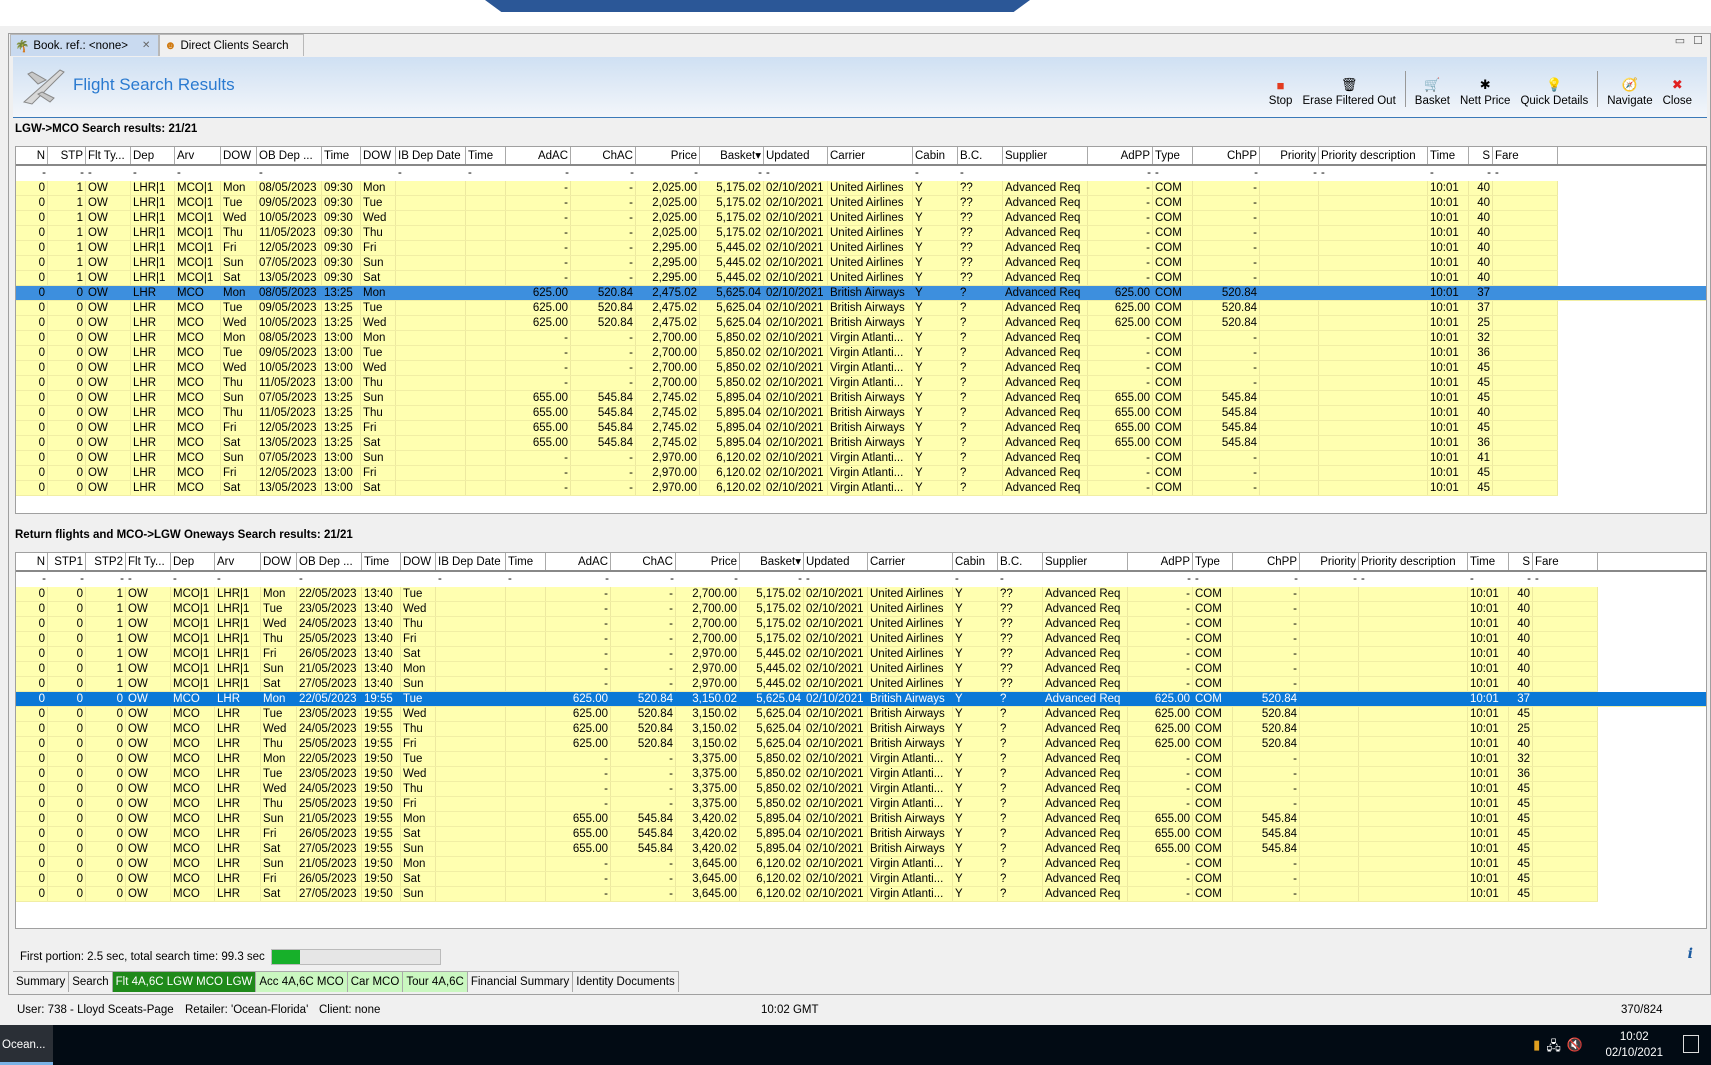  What do you see at coordinates (1691, 1044) in the screenshot?
I see `notifications-icon` at bounding box center [1691, 1044].